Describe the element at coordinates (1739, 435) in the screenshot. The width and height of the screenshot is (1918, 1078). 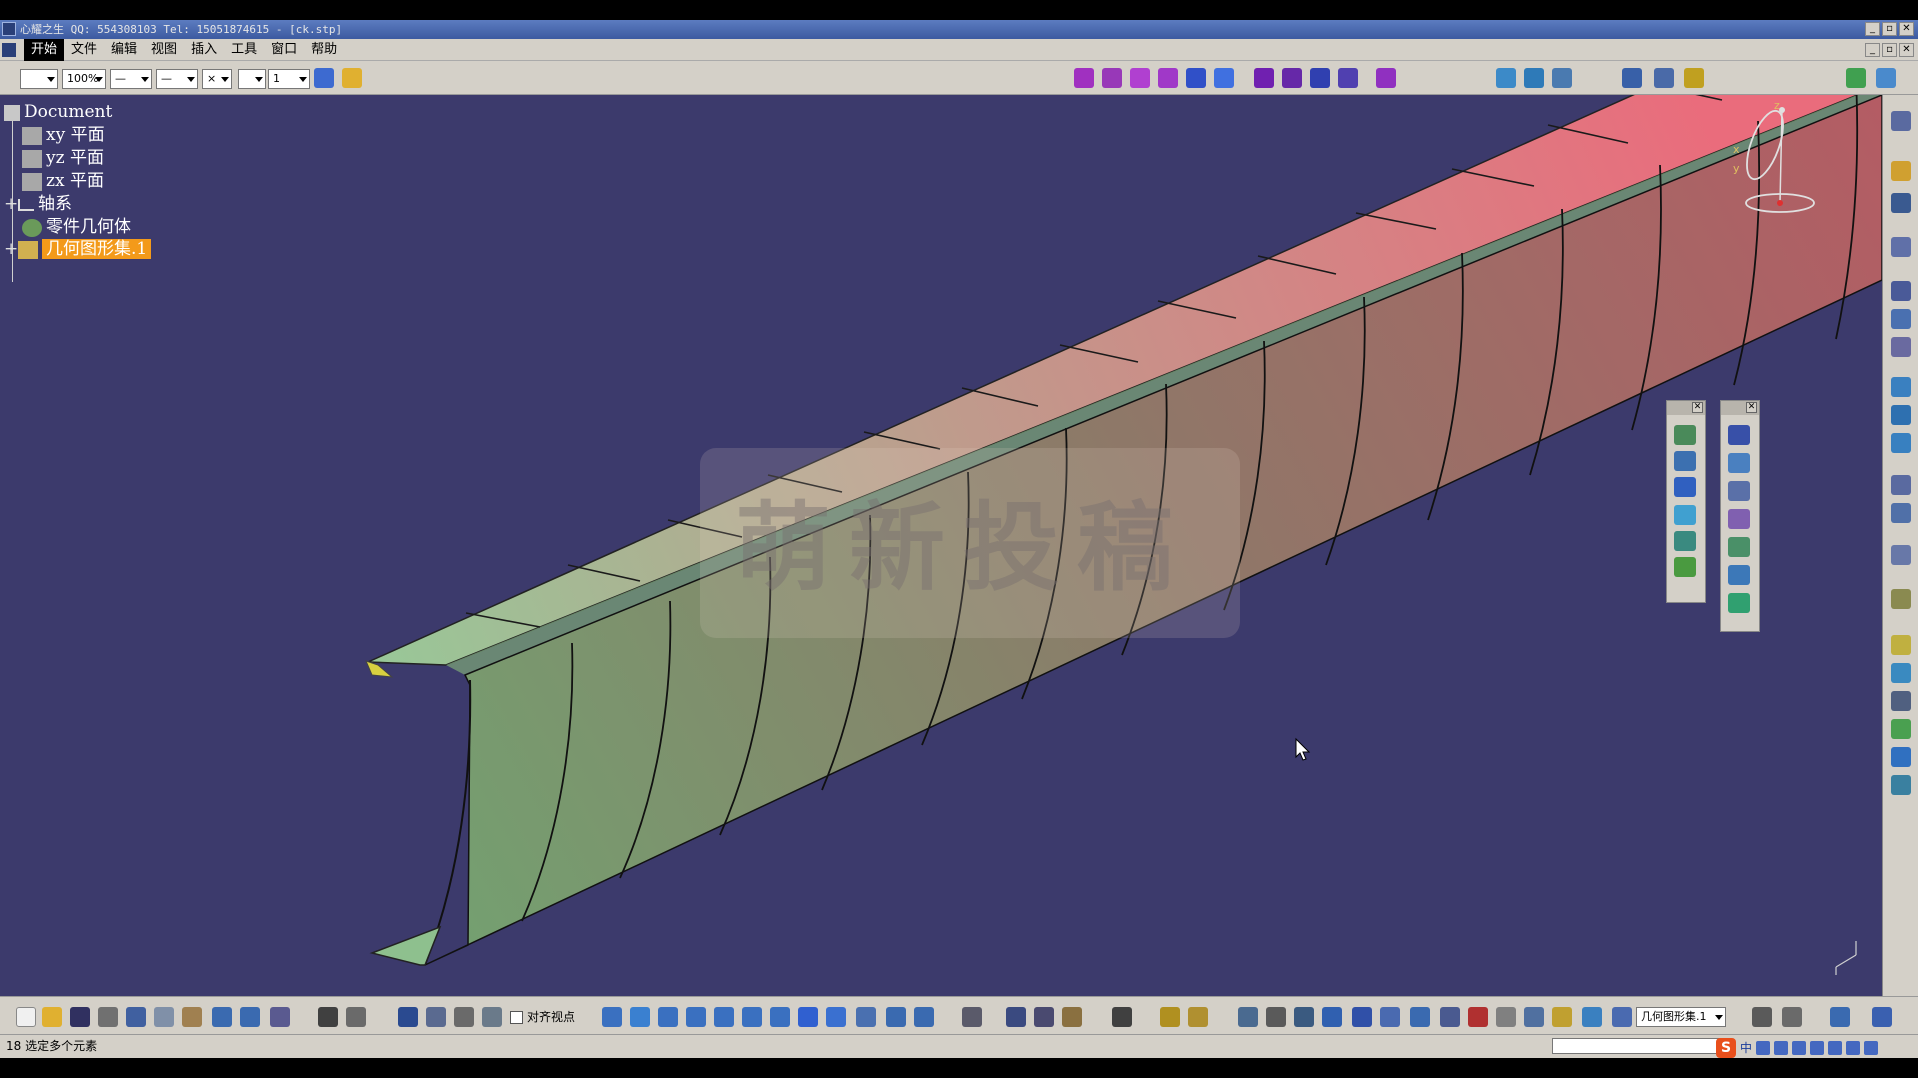
I see `sketch-icon` at that location.